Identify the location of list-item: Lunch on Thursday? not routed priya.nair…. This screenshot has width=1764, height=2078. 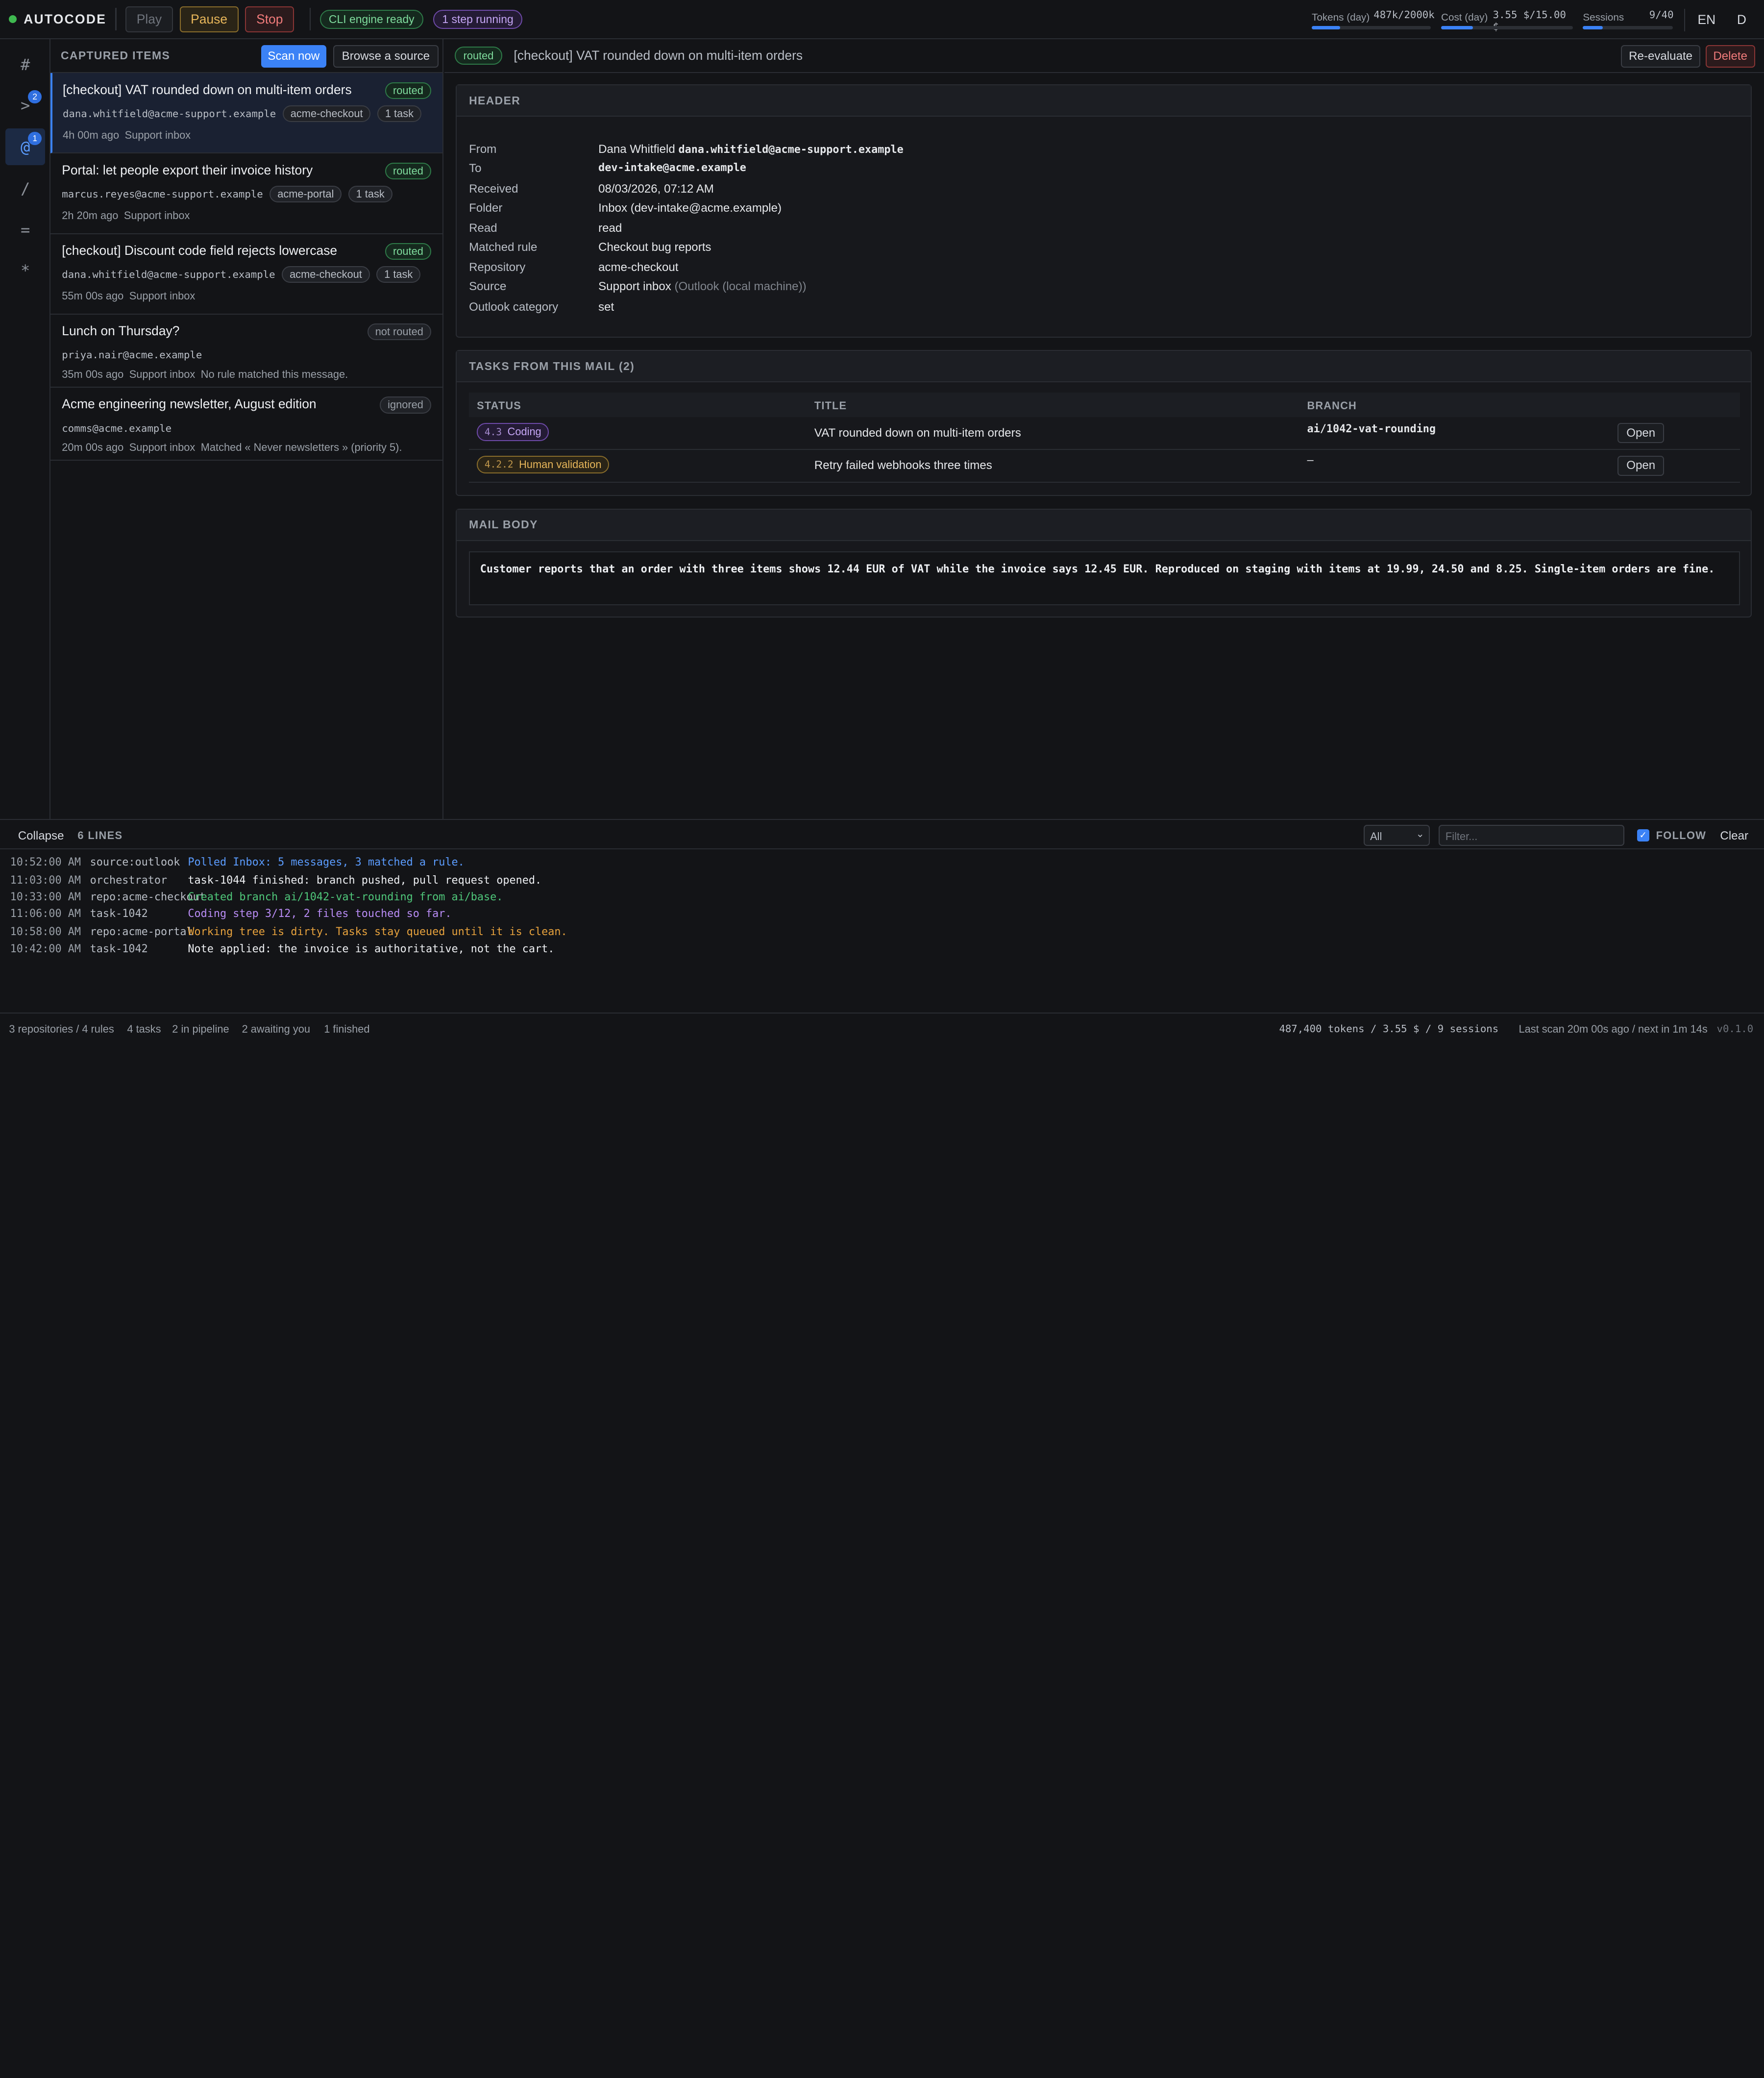
(246, 351).